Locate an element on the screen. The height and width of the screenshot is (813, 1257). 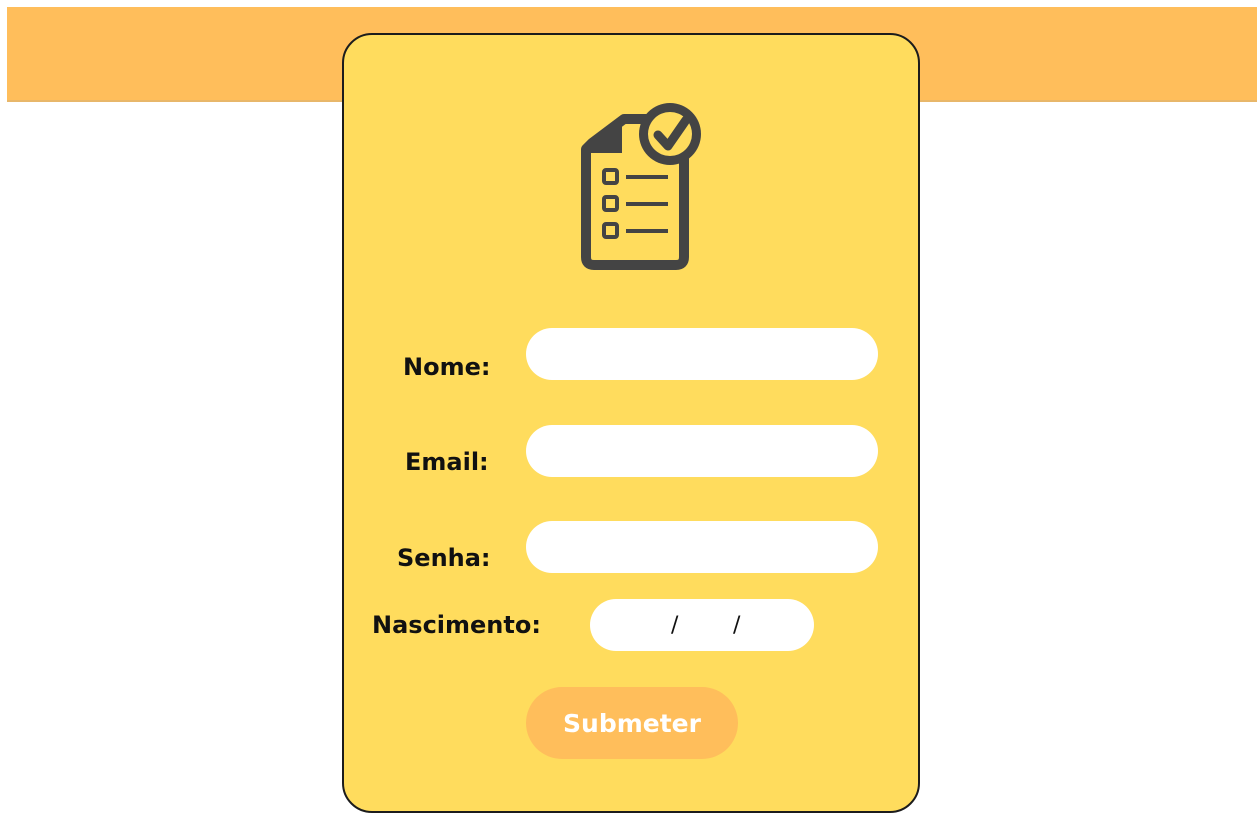
email-label: Email: is located at coordinates (447, 462).